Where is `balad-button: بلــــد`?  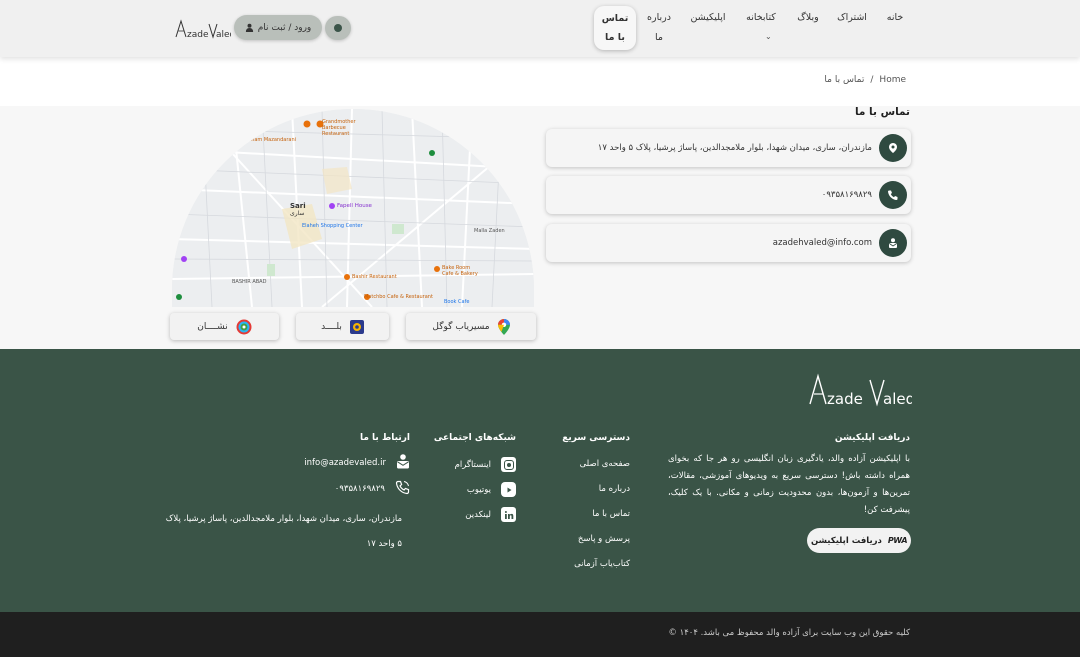
balad-button: بلــــد is located at coordinates (342, 326).